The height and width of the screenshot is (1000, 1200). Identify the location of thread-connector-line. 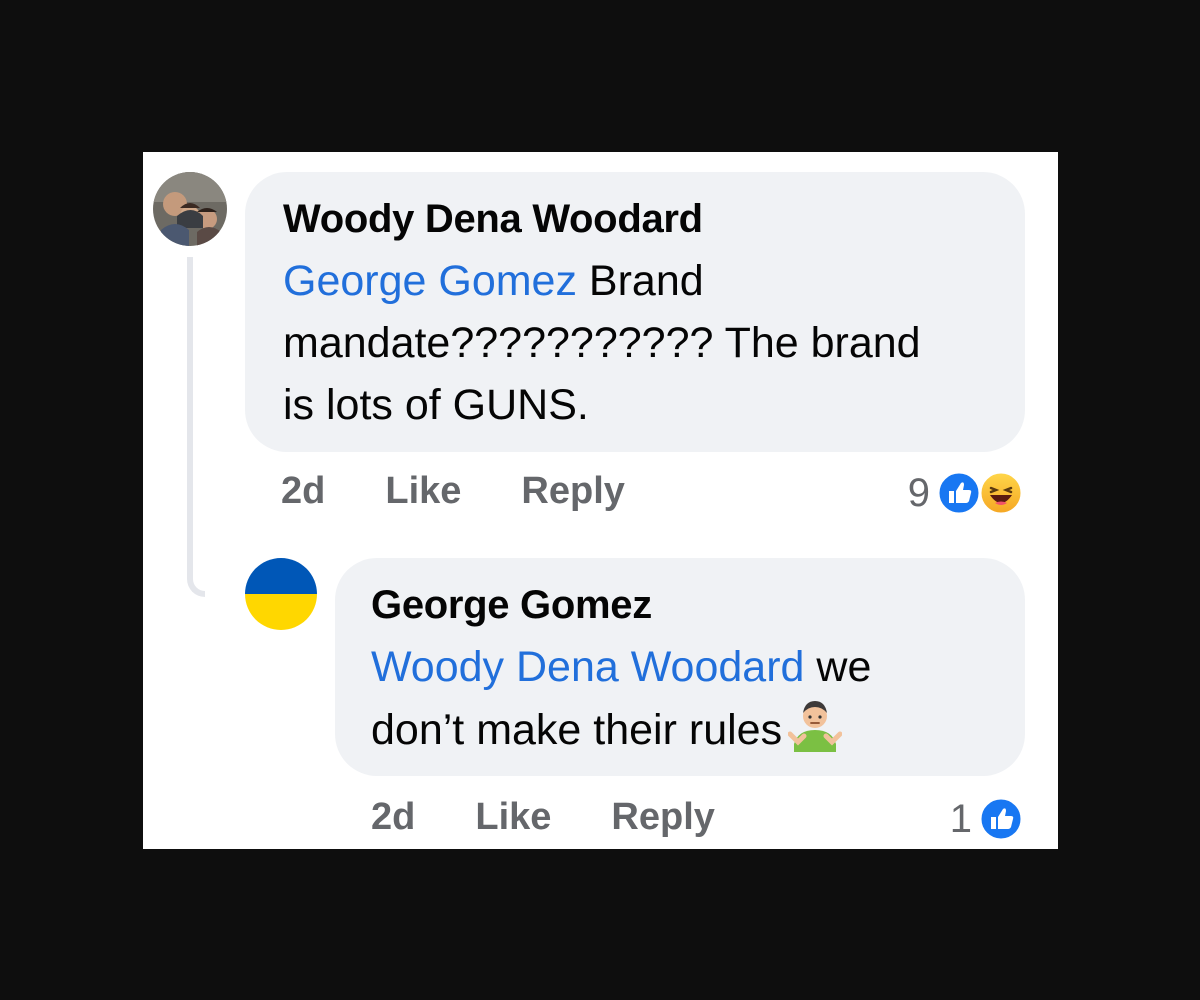
(196, 427).